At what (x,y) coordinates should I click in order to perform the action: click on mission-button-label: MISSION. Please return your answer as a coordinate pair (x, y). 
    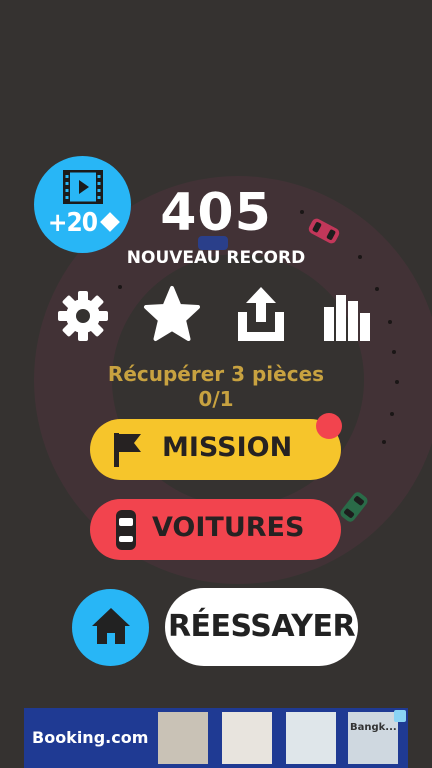
    Looking at the image, I should click on (227, 447).